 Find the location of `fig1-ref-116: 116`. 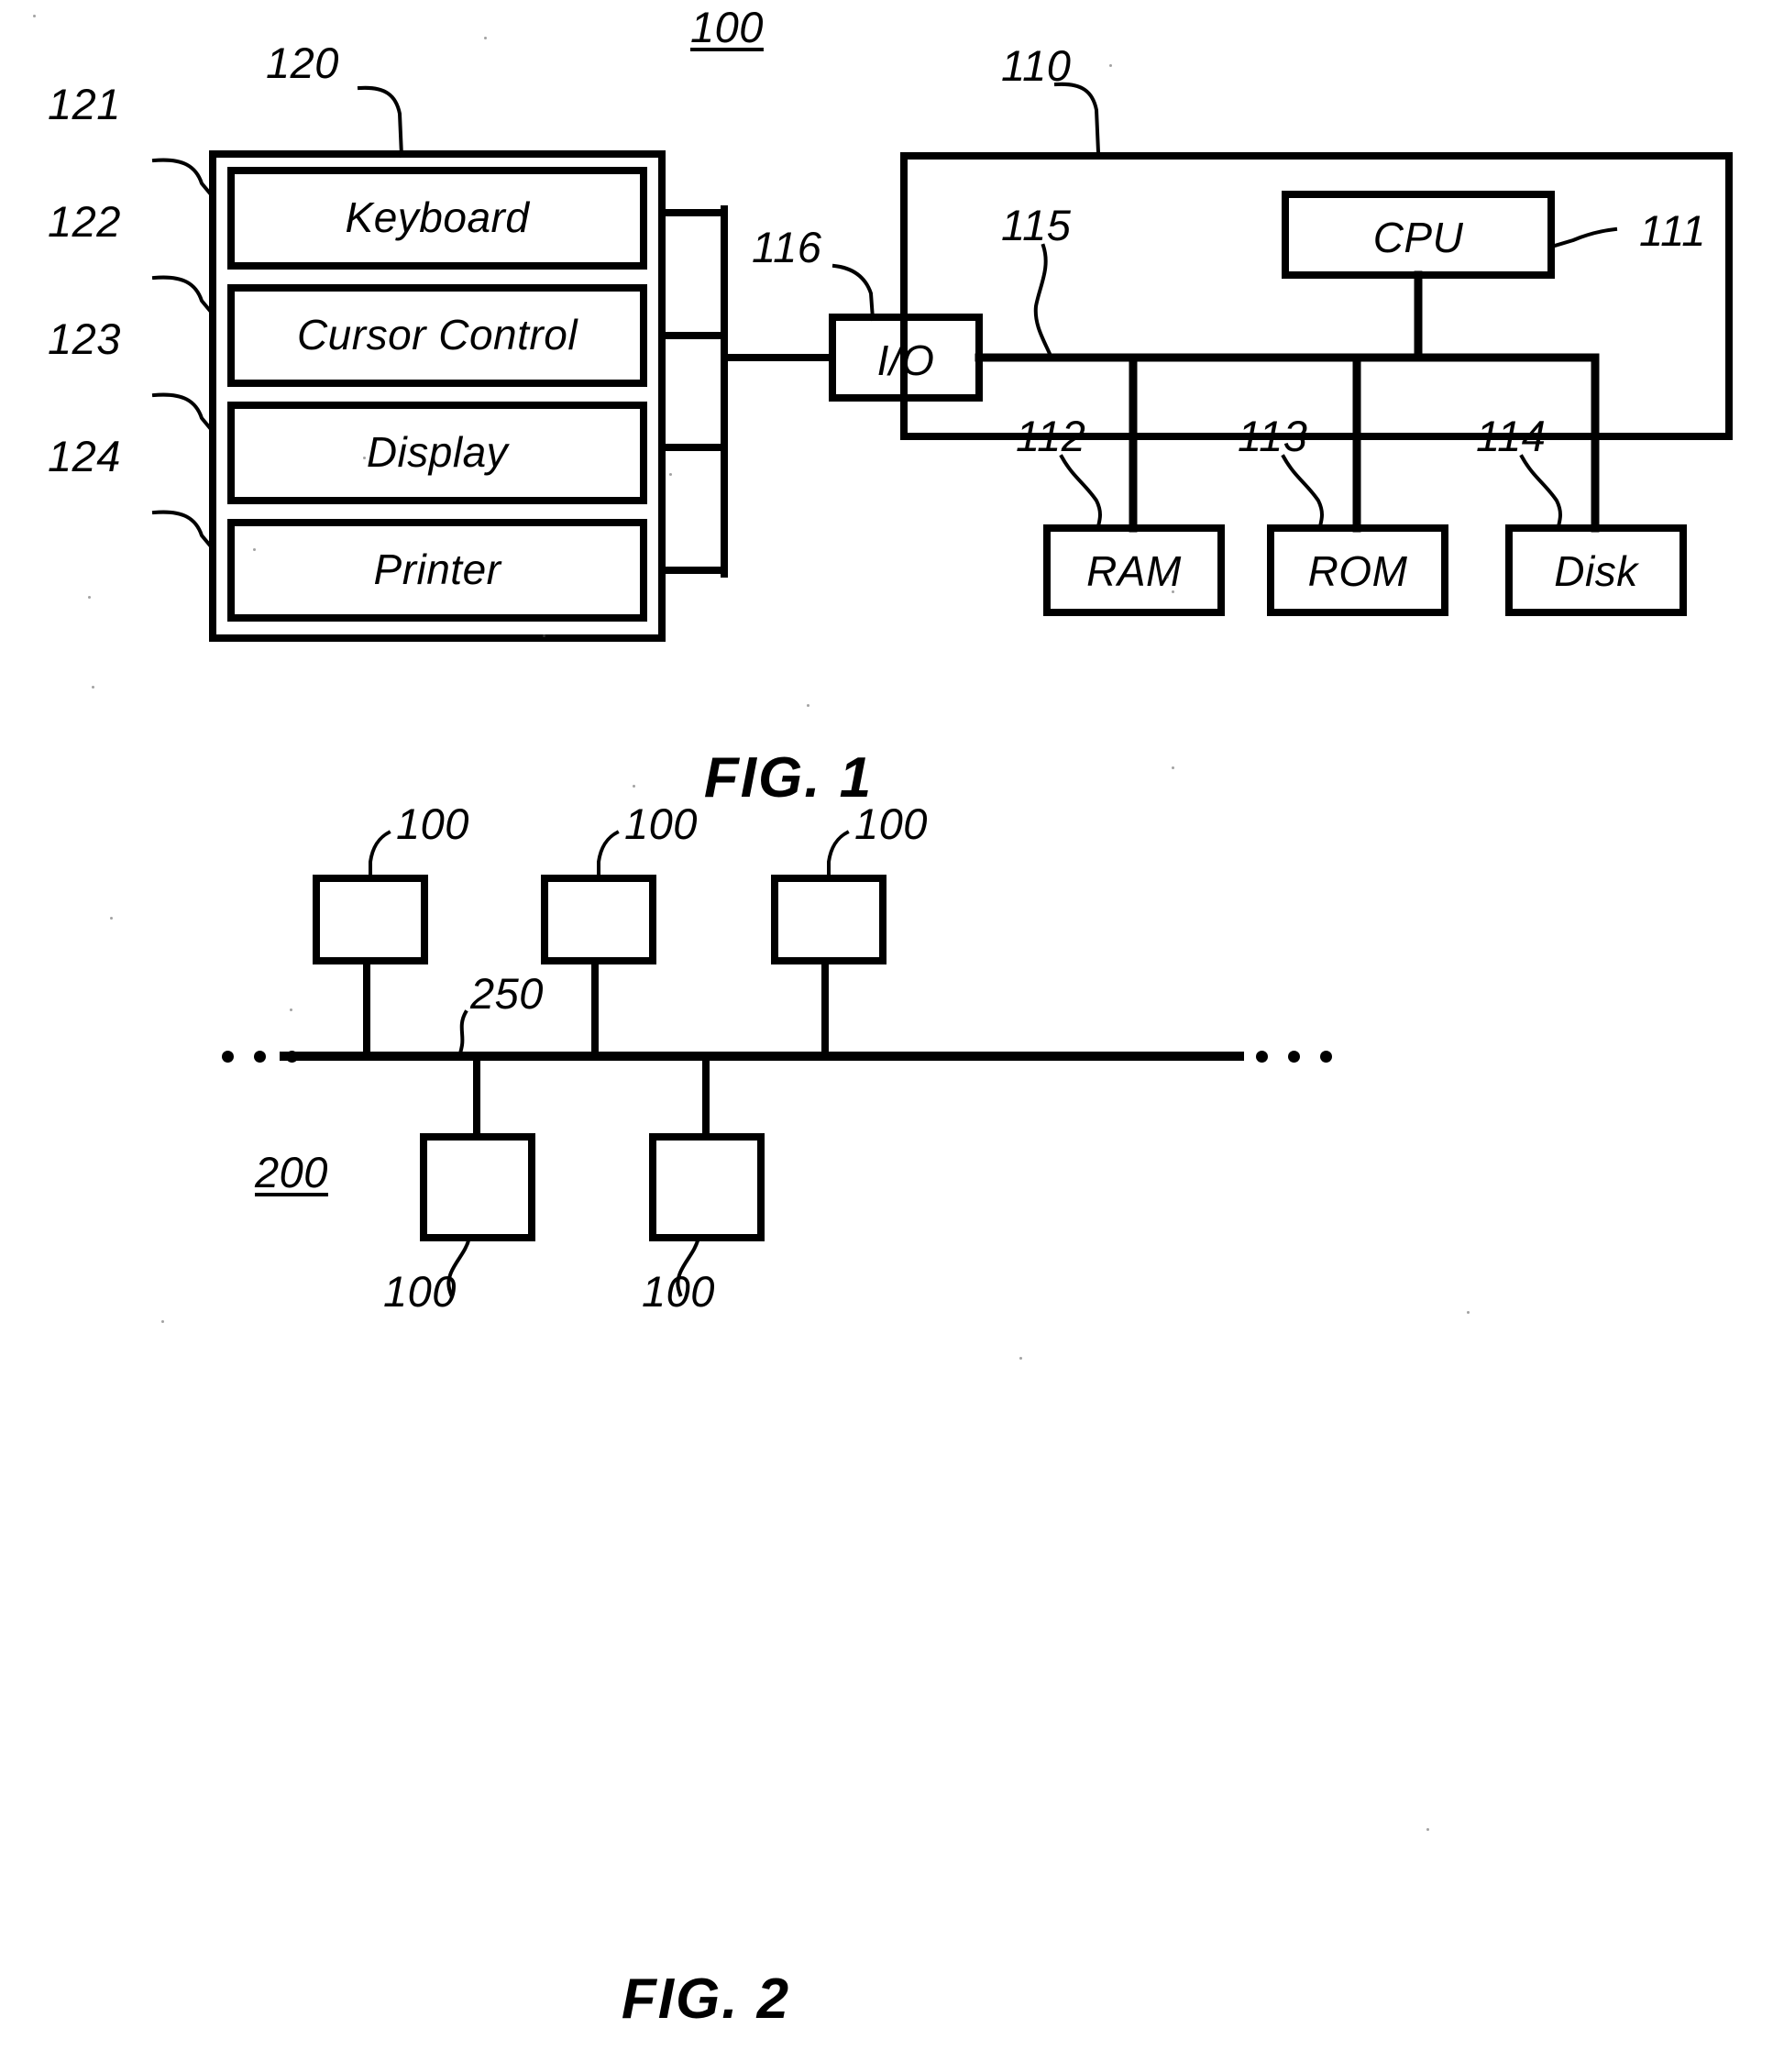

fig1-ref-116: 116 is located at coordinates (787, 247).